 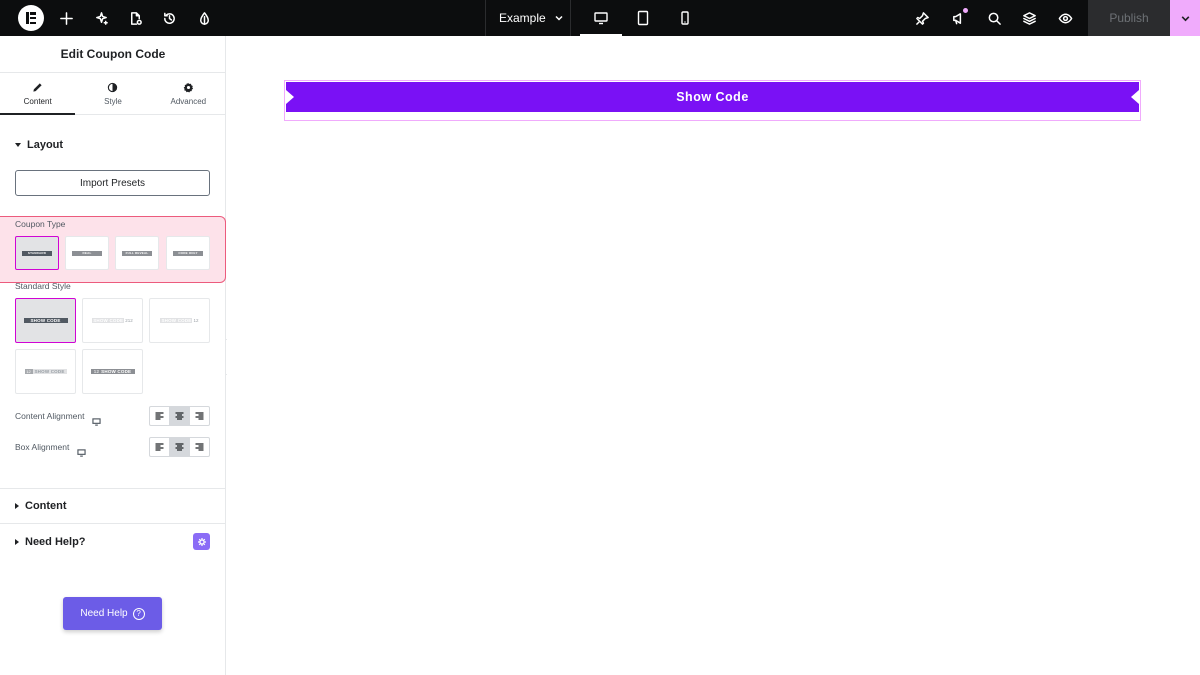 I want to click on coupon-type-preview: CODE ONLY, so click(x=188, y=253).